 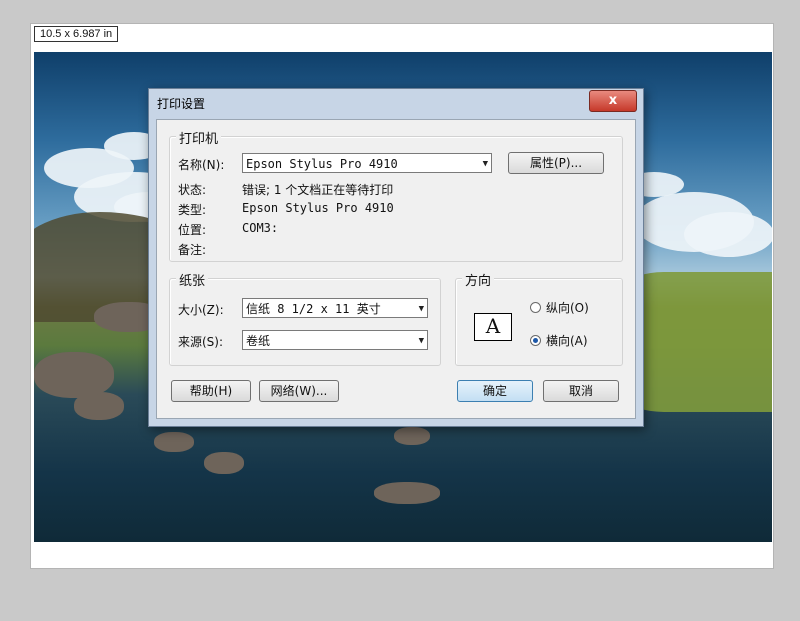 I want to click on where-label: 位置:, so click(x=192, y=230).